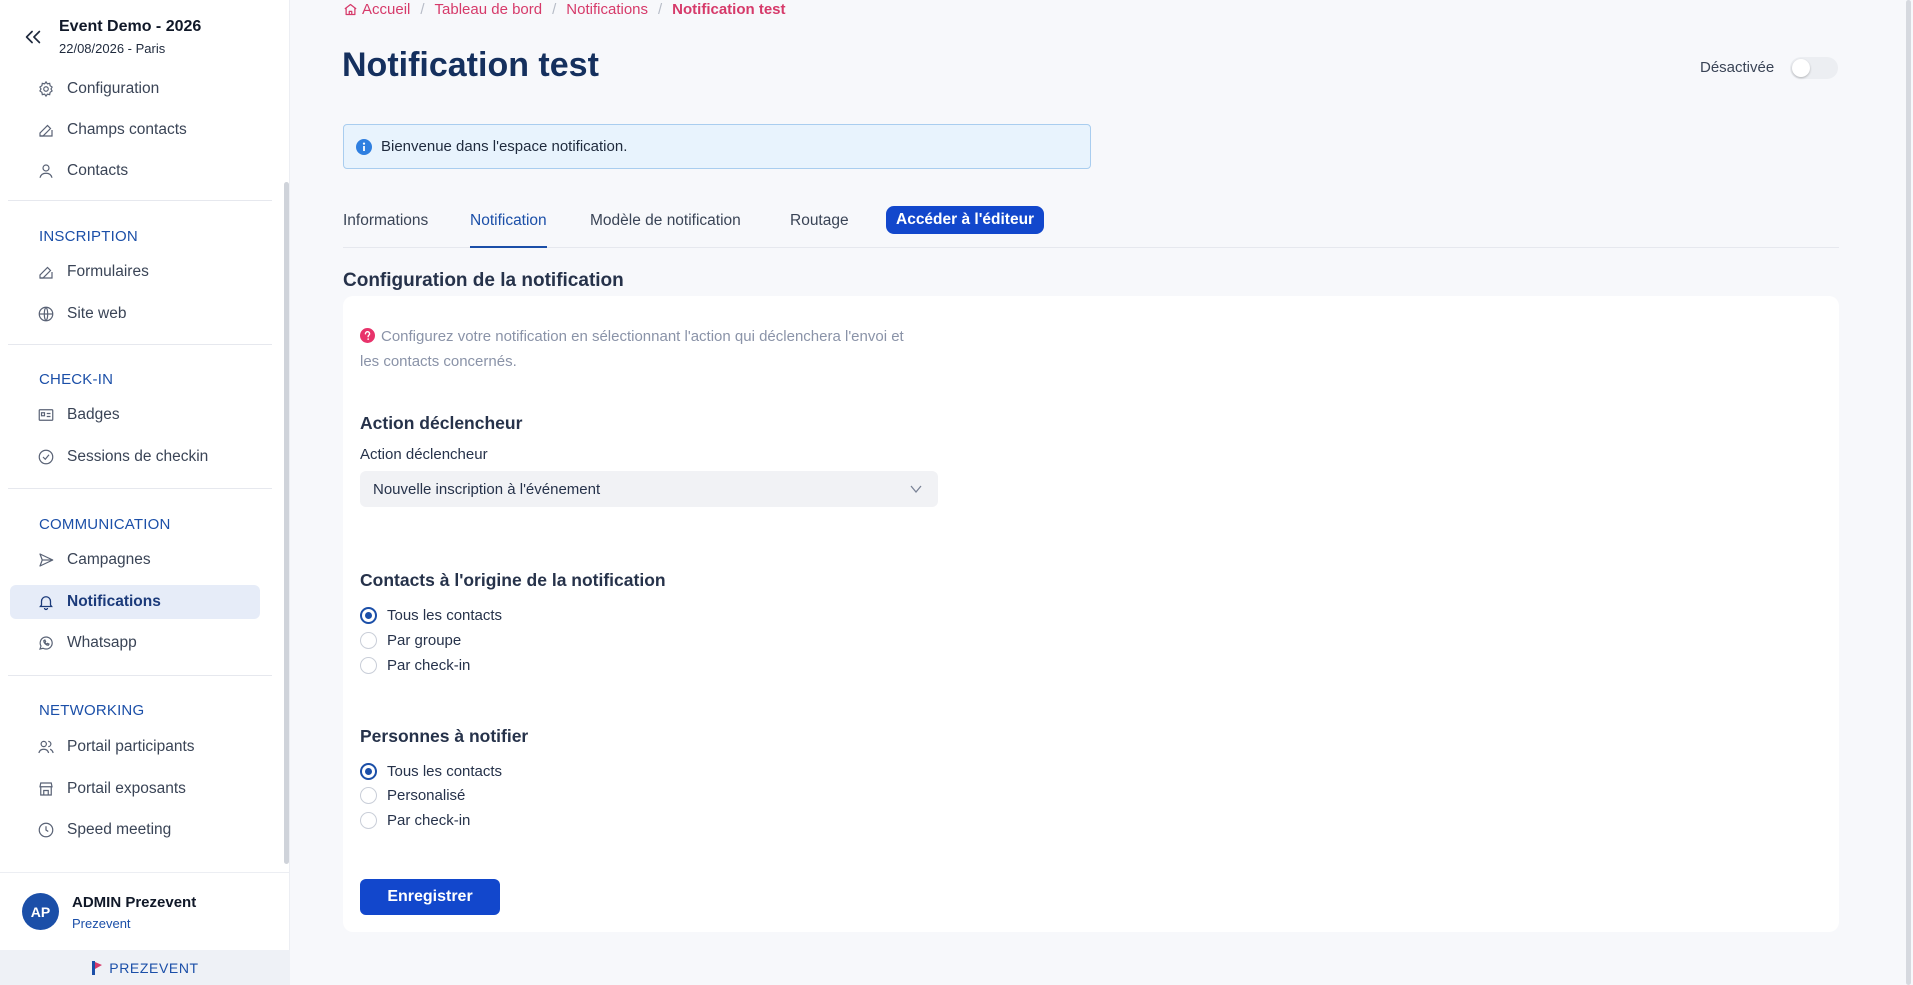  I want to click on main-scrollbar-thumb, so click(1908, 492).